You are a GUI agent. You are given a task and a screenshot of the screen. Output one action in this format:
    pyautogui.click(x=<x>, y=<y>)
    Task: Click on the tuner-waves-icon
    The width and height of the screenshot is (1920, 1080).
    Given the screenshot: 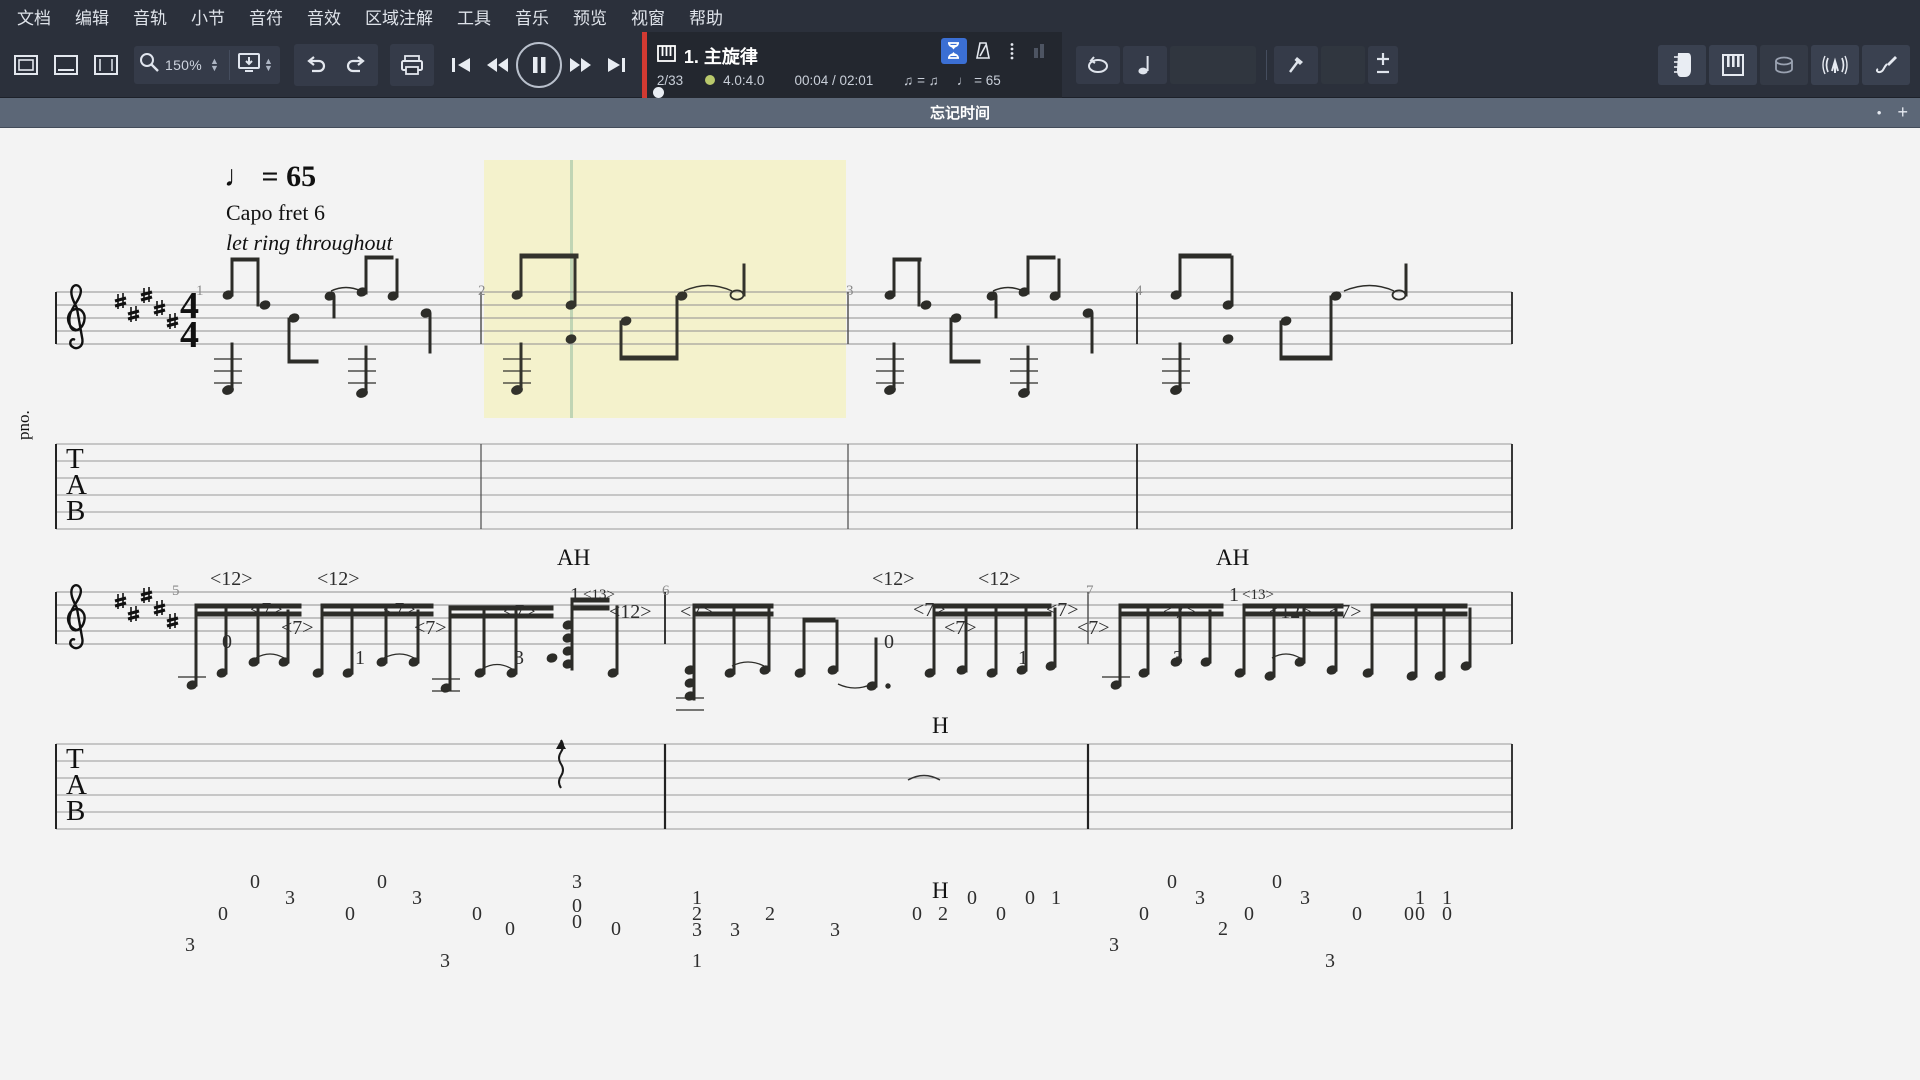 What is the action you would take?
    pyautogui.click(x=1835, y=64)
    